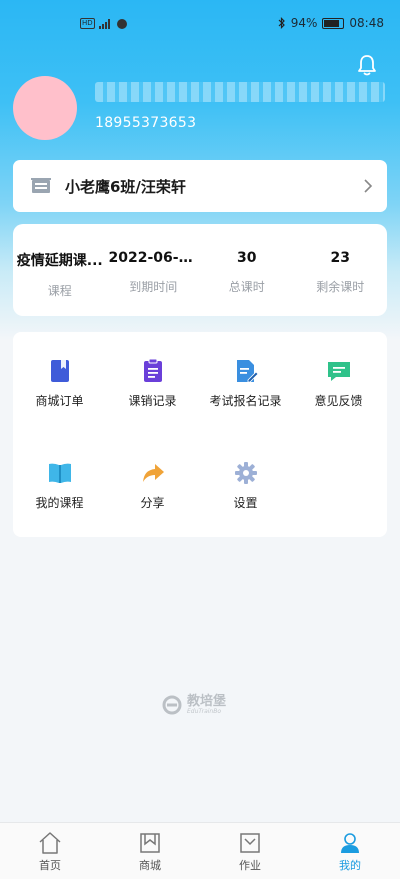 The height and width of the screenshot is (879, 400). I want to click on logo-subtitle: EduTrainBo, so click(204, 711).